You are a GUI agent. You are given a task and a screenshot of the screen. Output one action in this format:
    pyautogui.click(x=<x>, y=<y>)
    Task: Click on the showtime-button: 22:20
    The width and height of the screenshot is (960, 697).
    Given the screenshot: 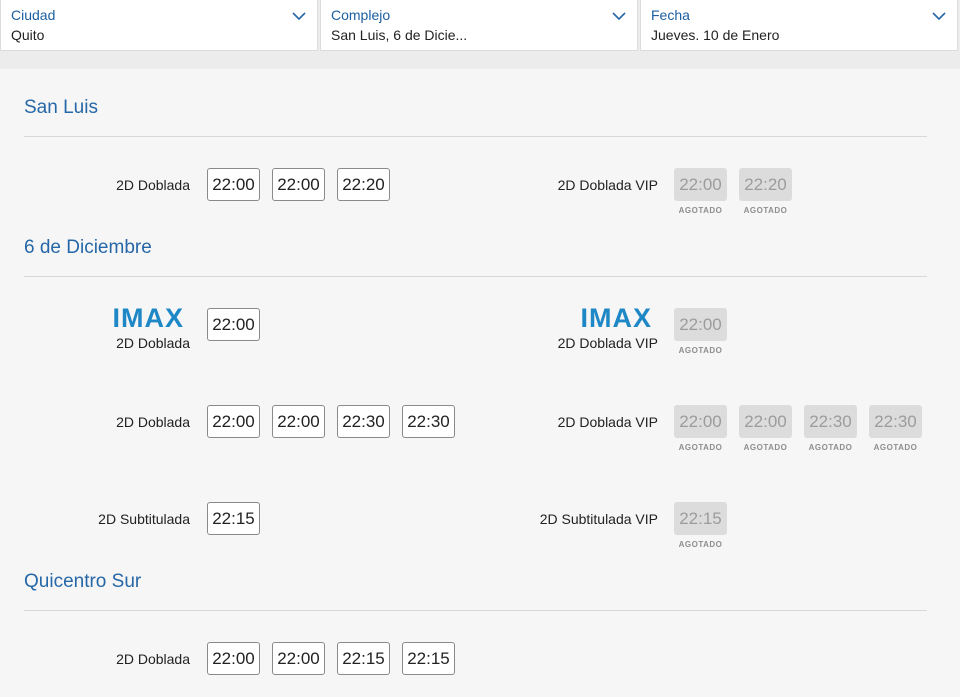 What is the action you would take?
    pyautogui.click(x=363, y=184)
    